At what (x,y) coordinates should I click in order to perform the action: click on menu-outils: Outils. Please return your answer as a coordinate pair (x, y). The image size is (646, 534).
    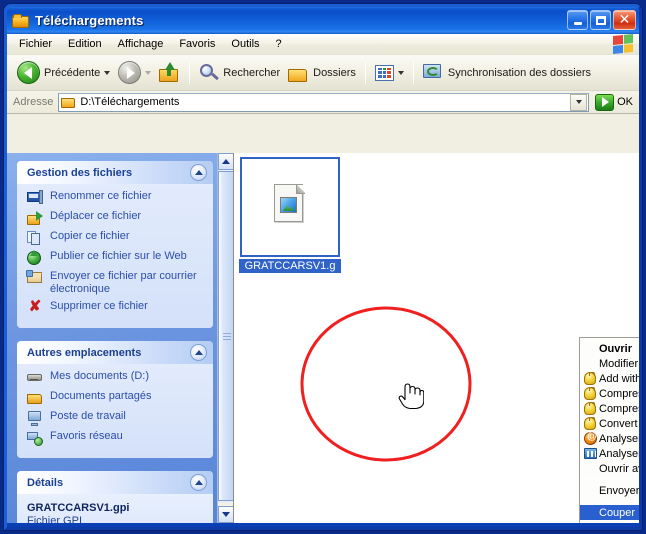
    Looking at the image, I should click on (245, 44).